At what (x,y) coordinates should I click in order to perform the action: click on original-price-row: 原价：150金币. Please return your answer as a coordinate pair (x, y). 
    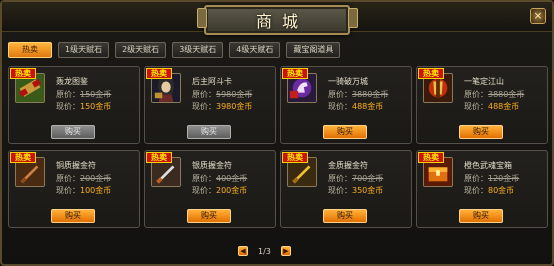
    Looking at the image, I should click on (83, 94).